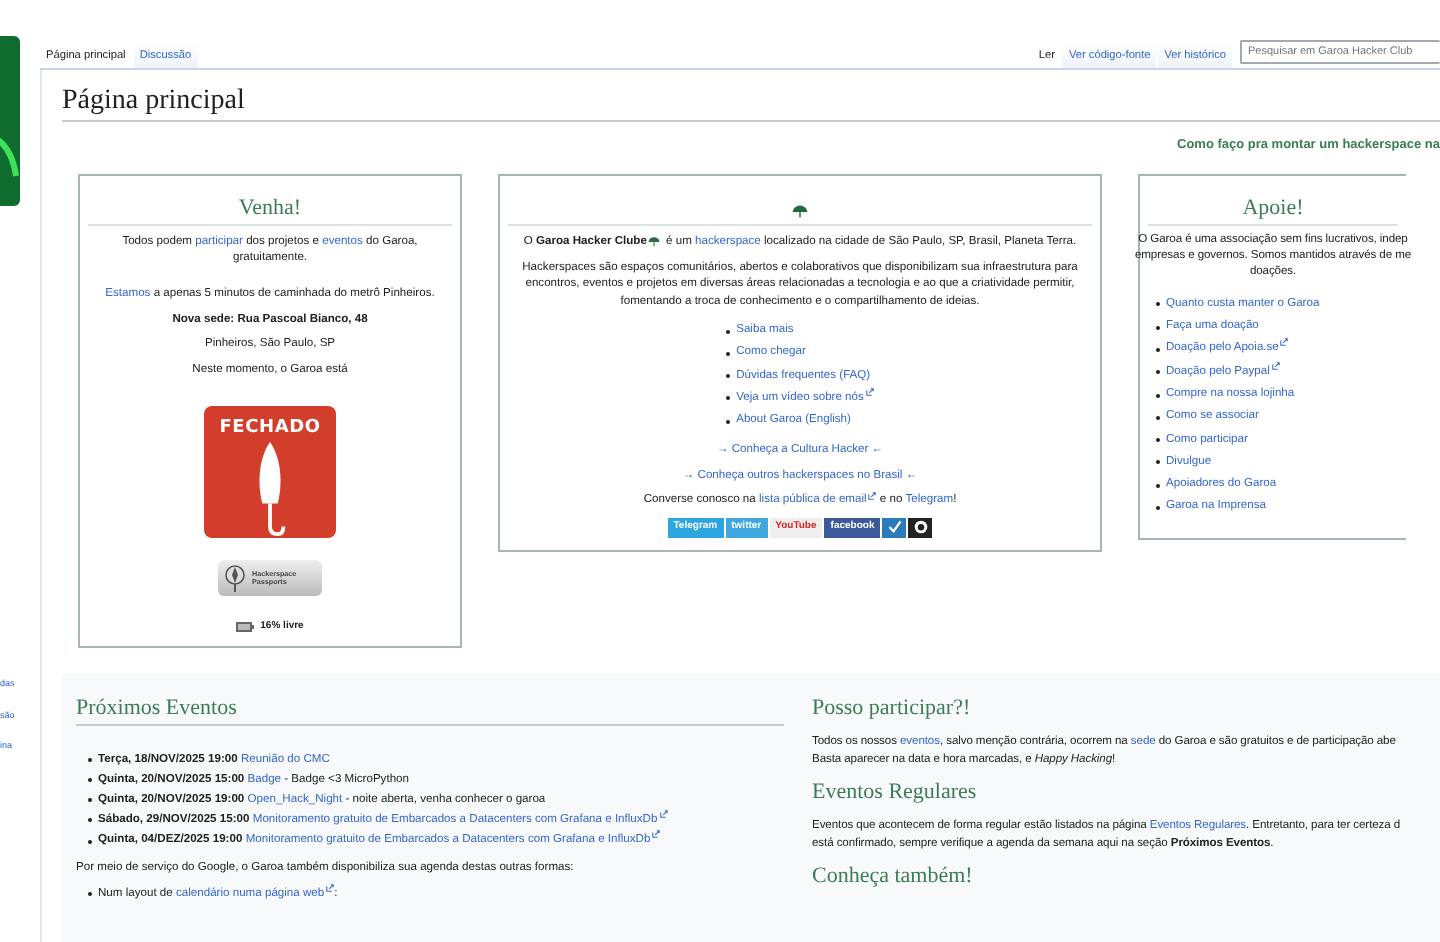 The width and height of the screenshot is (1440, 942). I want to click on check-badge, so click(894, 527).